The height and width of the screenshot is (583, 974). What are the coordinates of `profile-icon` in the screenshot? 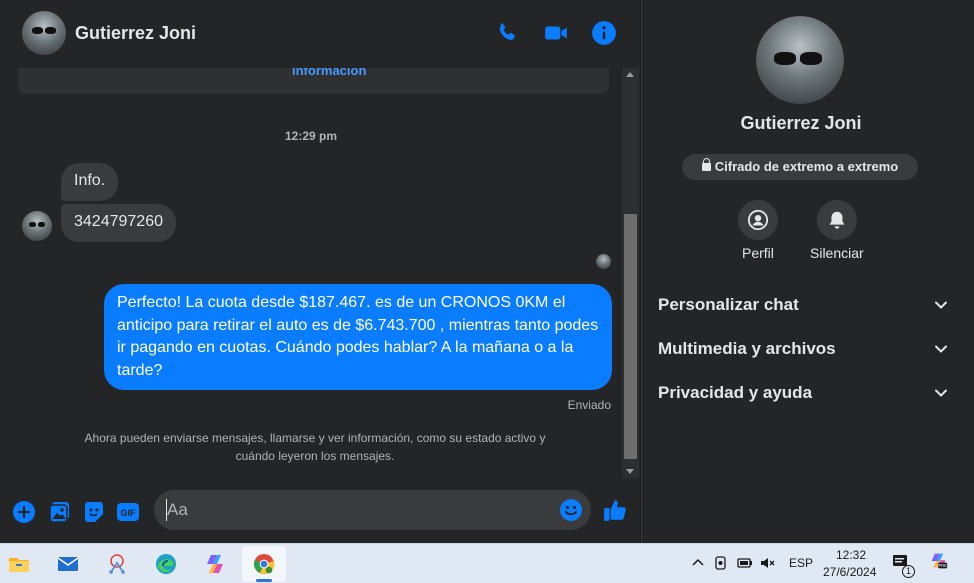 It's located at (758, 220).